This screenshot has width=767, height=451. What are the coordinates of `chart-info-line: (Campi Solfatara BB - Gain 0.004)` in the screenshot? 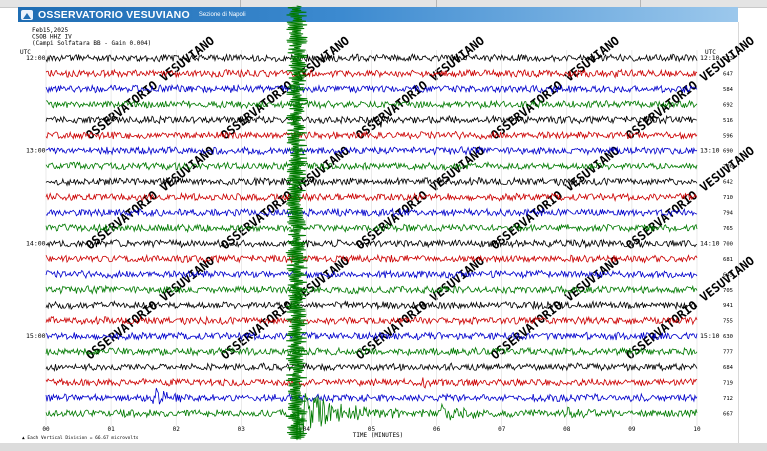 It's located at (91, 43).